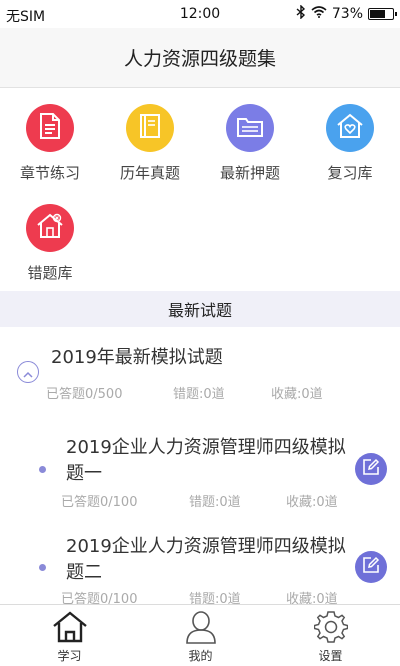  What do you see at coordinates (200, 14) in the screenshot?
I see `status-bar: 无SIM 12:00 73%` at bounding box center [200, 14].